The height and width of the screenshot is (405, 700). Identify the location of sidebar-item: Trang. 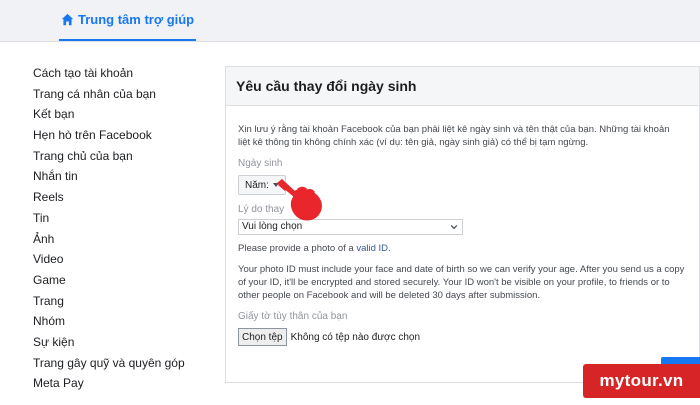
(128, 301).